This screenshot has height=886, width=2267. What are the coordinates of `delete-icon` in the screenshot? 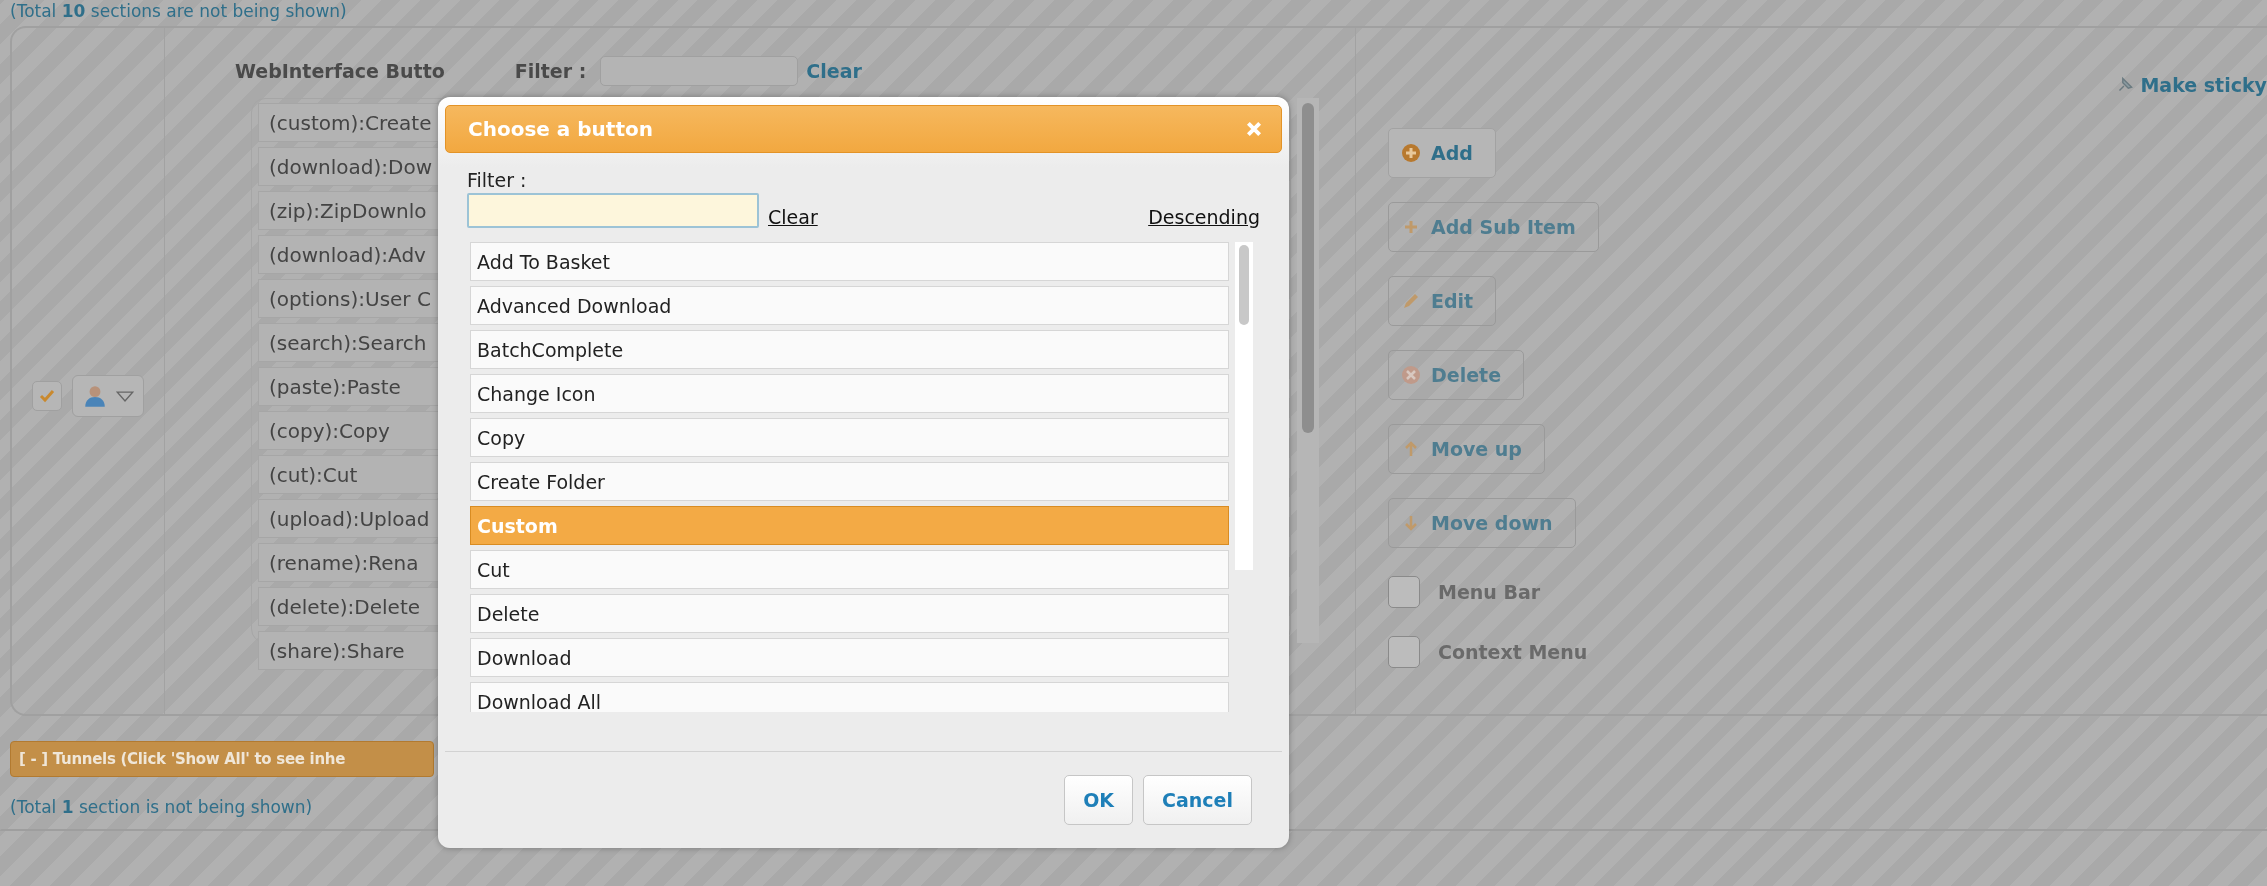 It's located at (1411, 375).